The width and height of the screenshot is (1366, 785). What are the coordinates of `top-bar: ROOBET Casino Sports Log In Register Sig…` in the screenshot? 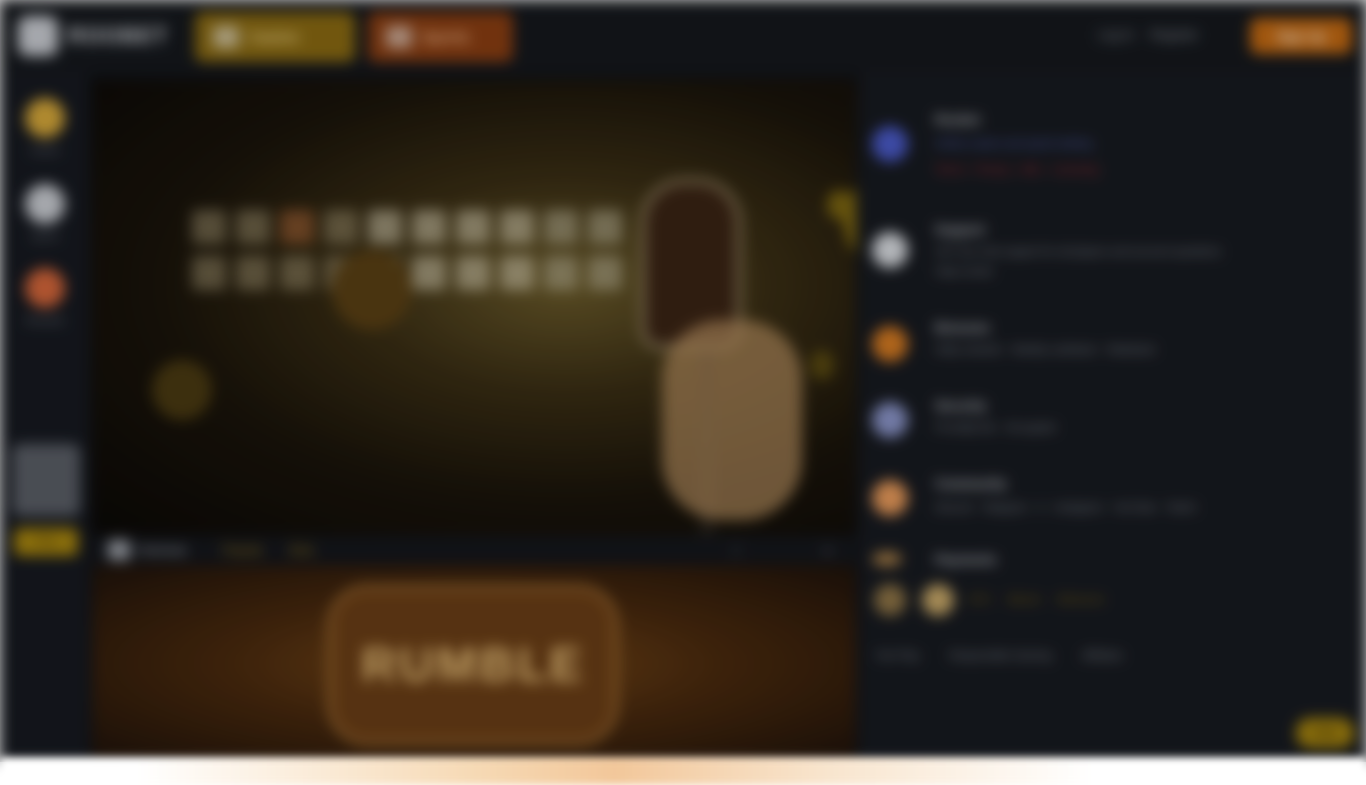 It's located at (683, 36).